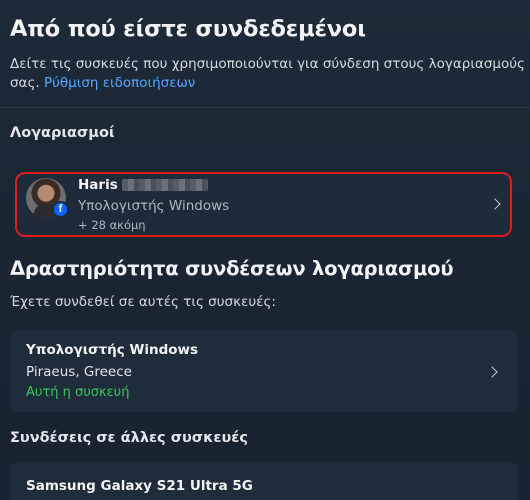  I want to click on activity-title: Δραστηριότητα συνδέσεων λογαριασμού, so click(232, 268).